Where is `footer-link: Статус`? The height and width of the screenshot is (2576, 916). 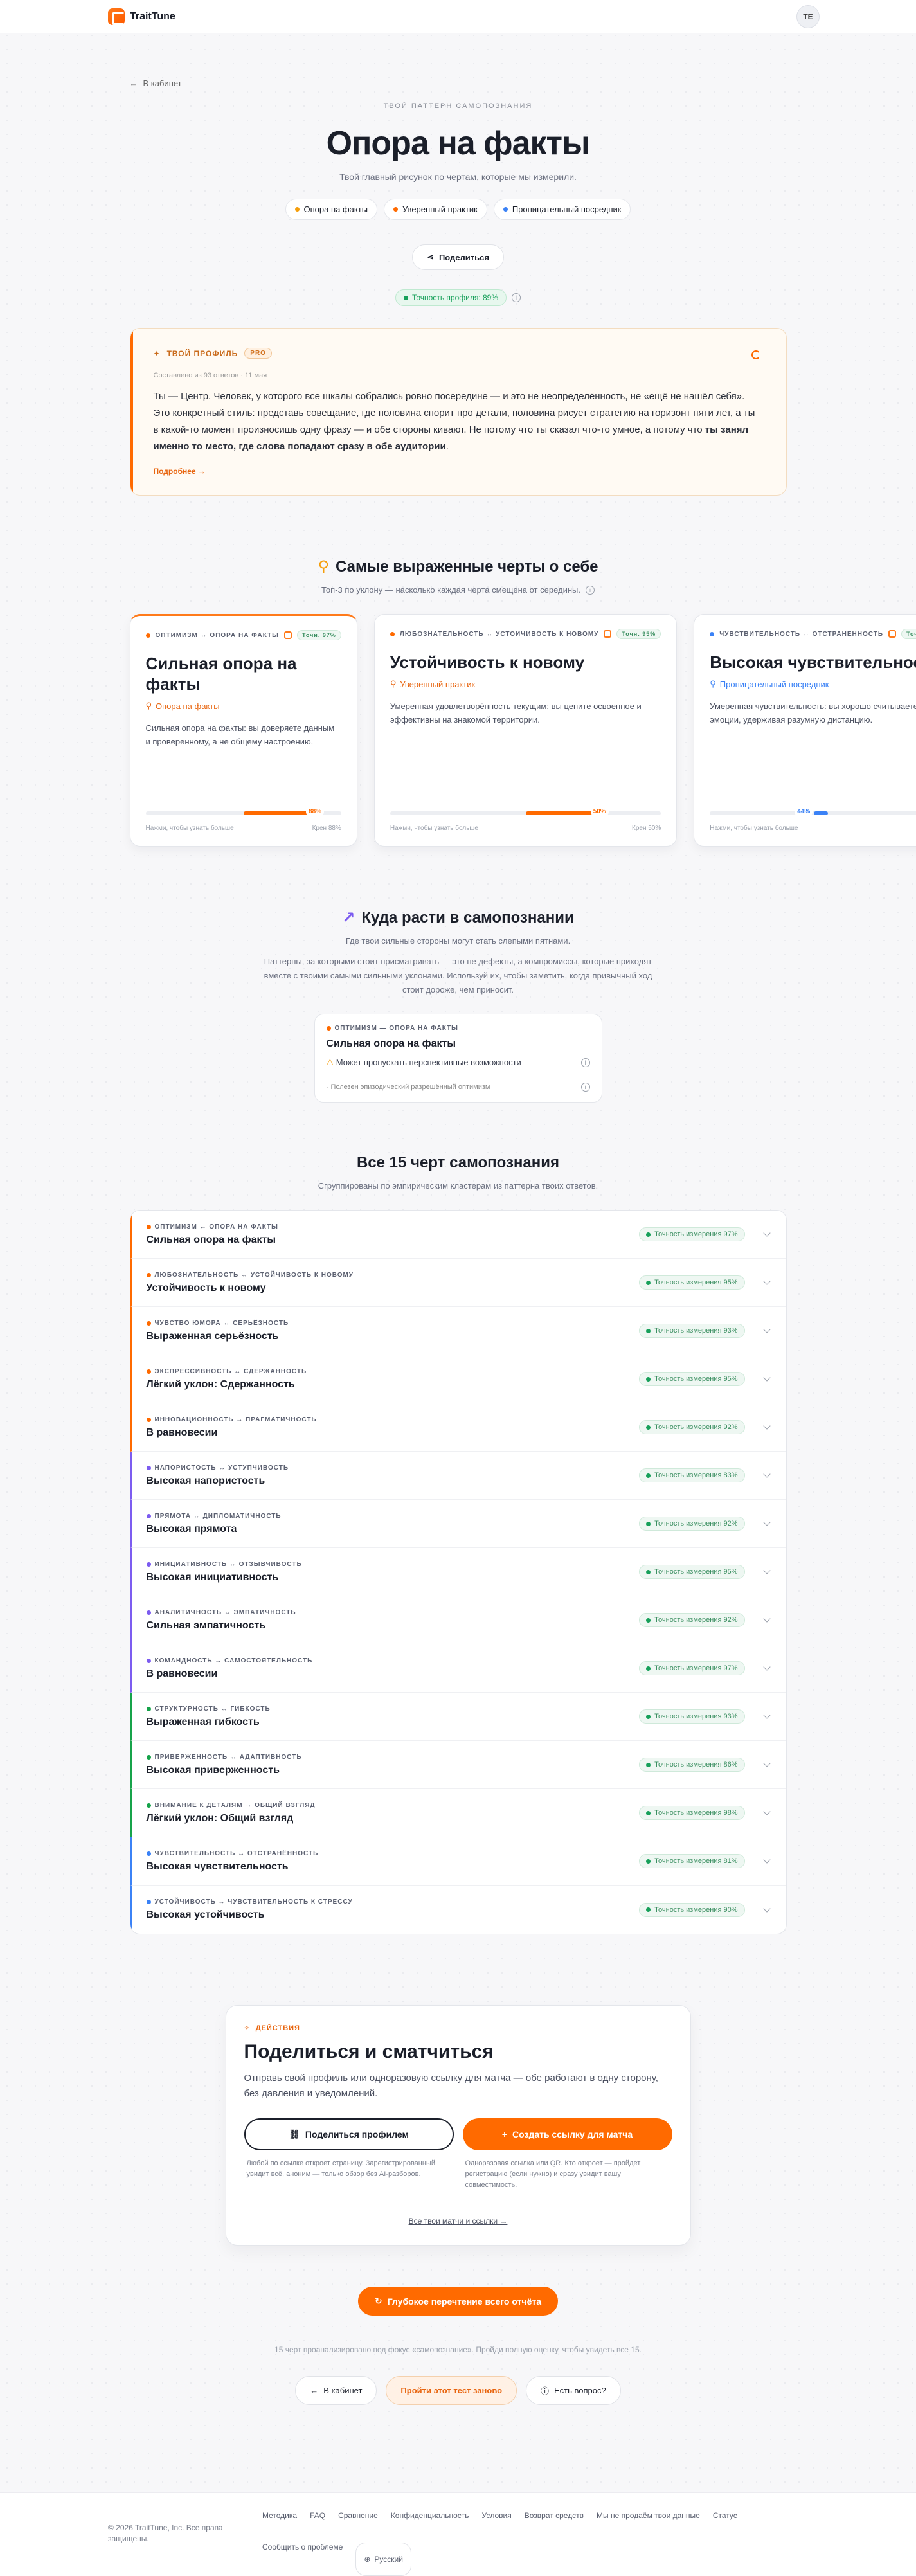 footer-link: Статус is located at coordinates (725, 2525).